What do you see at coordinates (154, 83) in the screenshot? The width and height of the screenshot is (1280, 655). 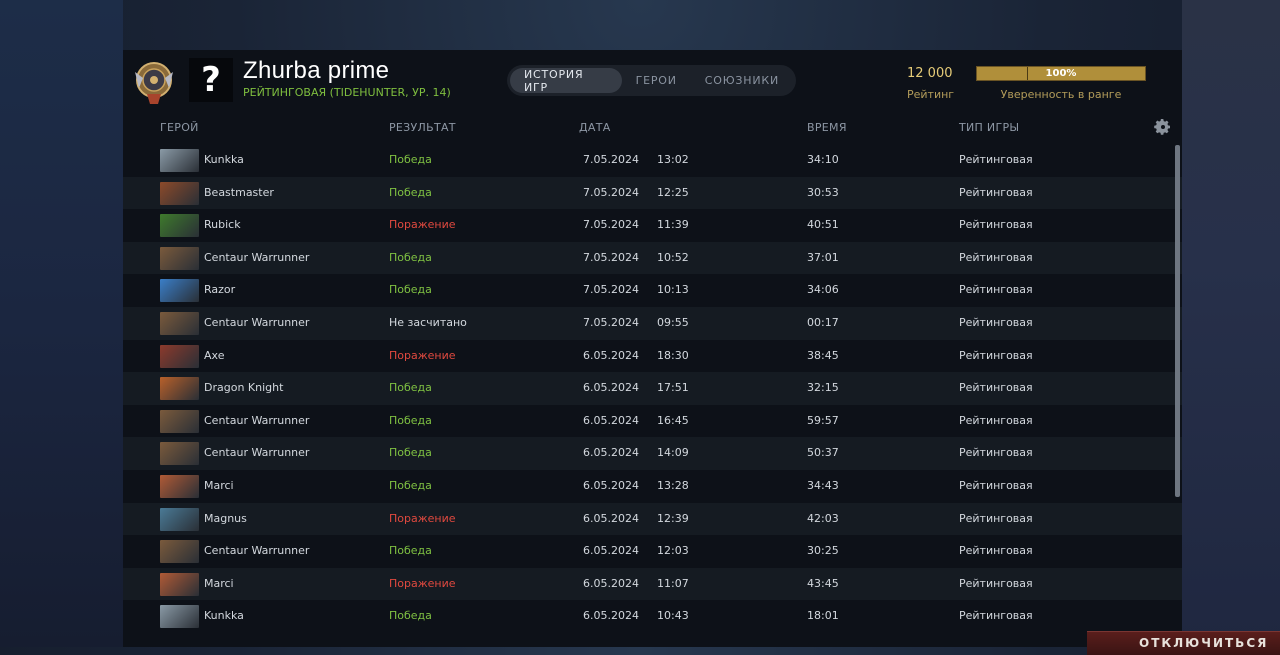 I see `rank-medal-icon` at bounding box center [154, 83].